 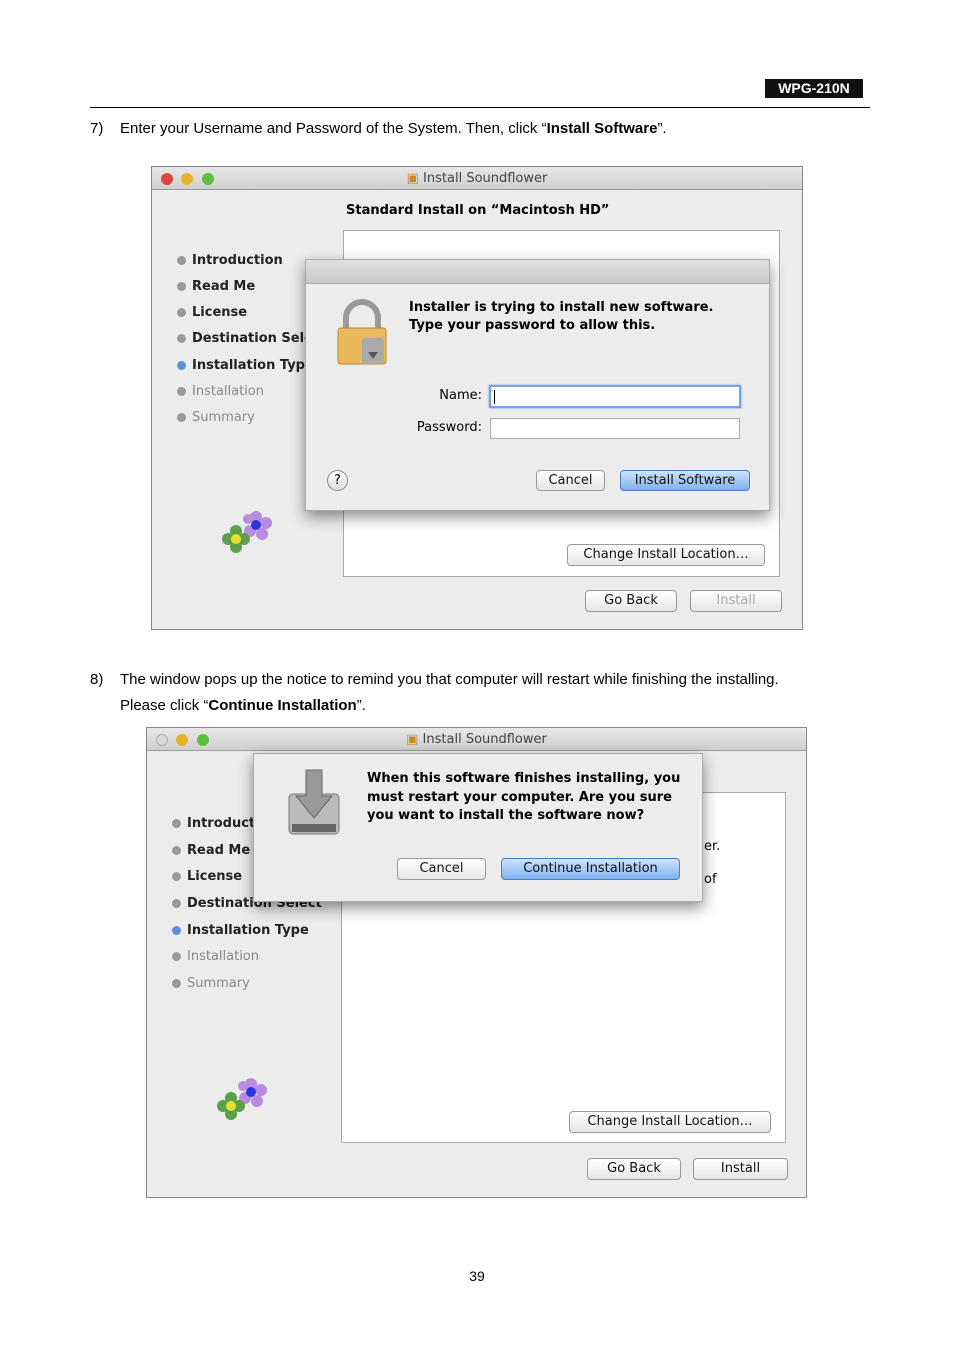 What do you see at coordinates (615, 428) in the screenshot?
I see `password-input` at bounding box center [615, 428].